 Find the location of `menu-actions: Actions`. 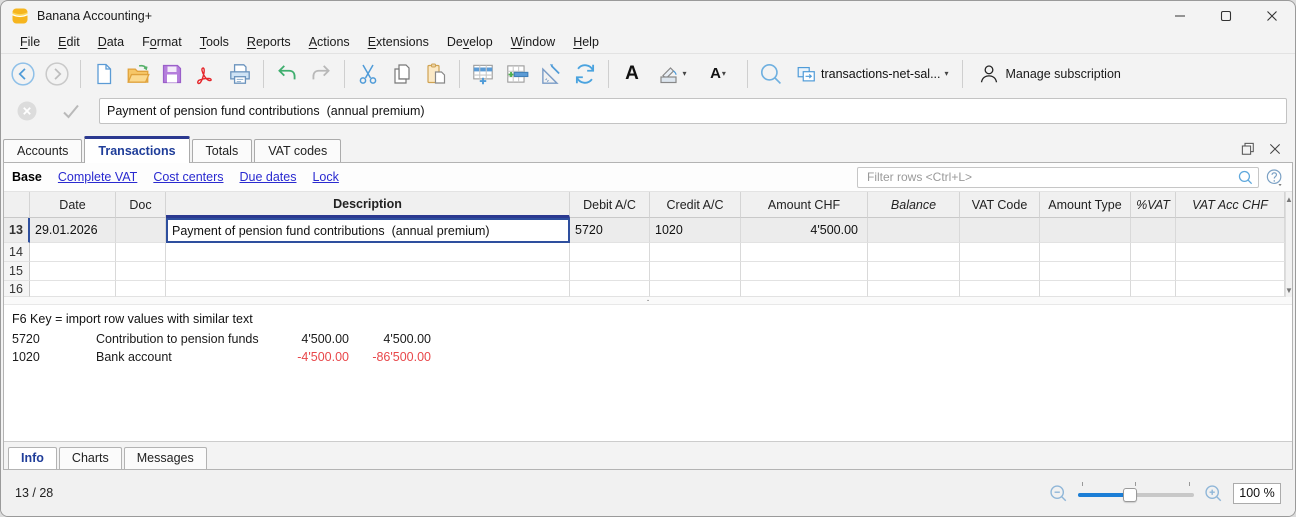

menu-actions: Actions is located at coordinates (329, 42).